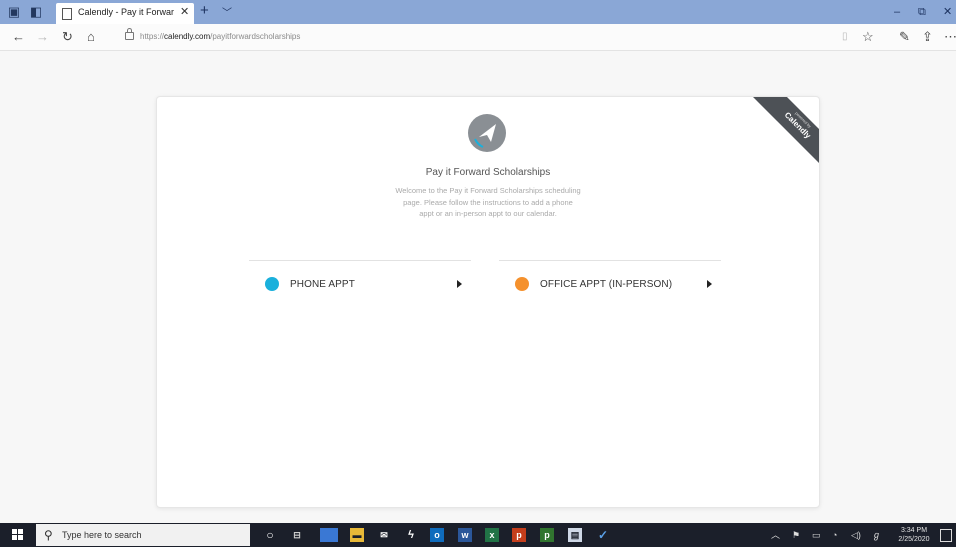  Describe the element at coordinates (947, 12) in the screenshot. I see `close-window-icon: ✕` at that location.